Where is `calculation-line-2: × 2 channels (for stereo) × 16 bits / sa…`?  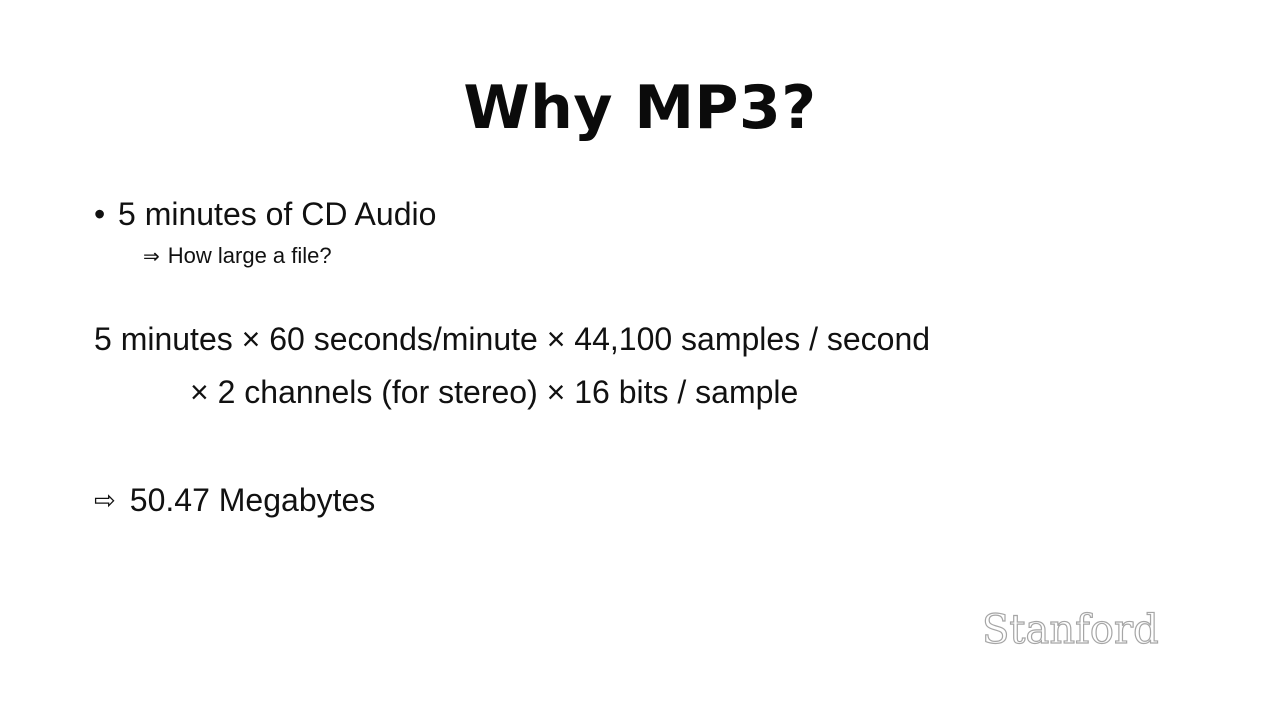 calculation-line-2: × 2 channels (for stereo) × 16 bits / sa… is located at coordinates (494, 392).